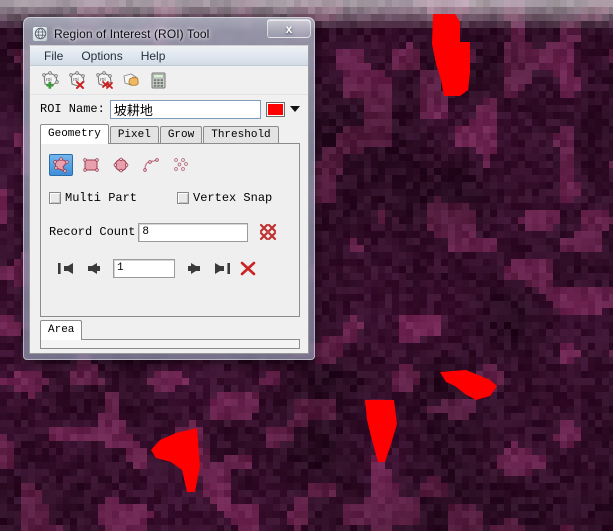 Image resolution: width=613 pixels, height=531 pixels. Describe the element at coordinates (181, 135) in the screenshot. I see `tab-grow: Grow` at that location.